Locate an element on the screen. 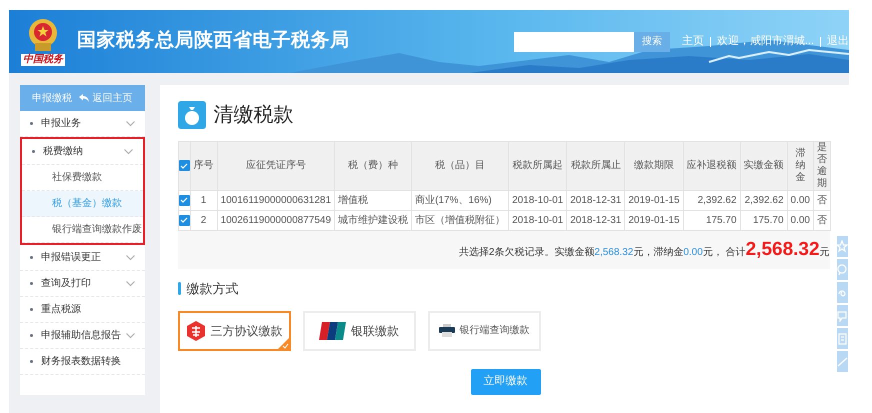 The height and width of the screenshot is (413, 872). column-header: 应征凭证序号 is located at coordinates (276, 166).